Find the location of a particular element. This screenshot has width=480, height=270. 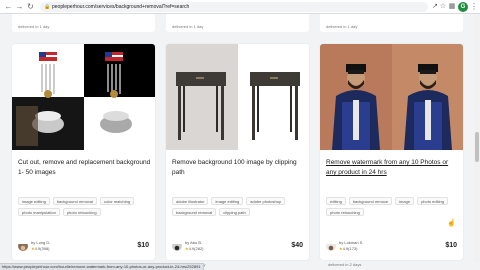

seller-info: by Long D. ★4.9(398) is located at coordinates (34, 245).